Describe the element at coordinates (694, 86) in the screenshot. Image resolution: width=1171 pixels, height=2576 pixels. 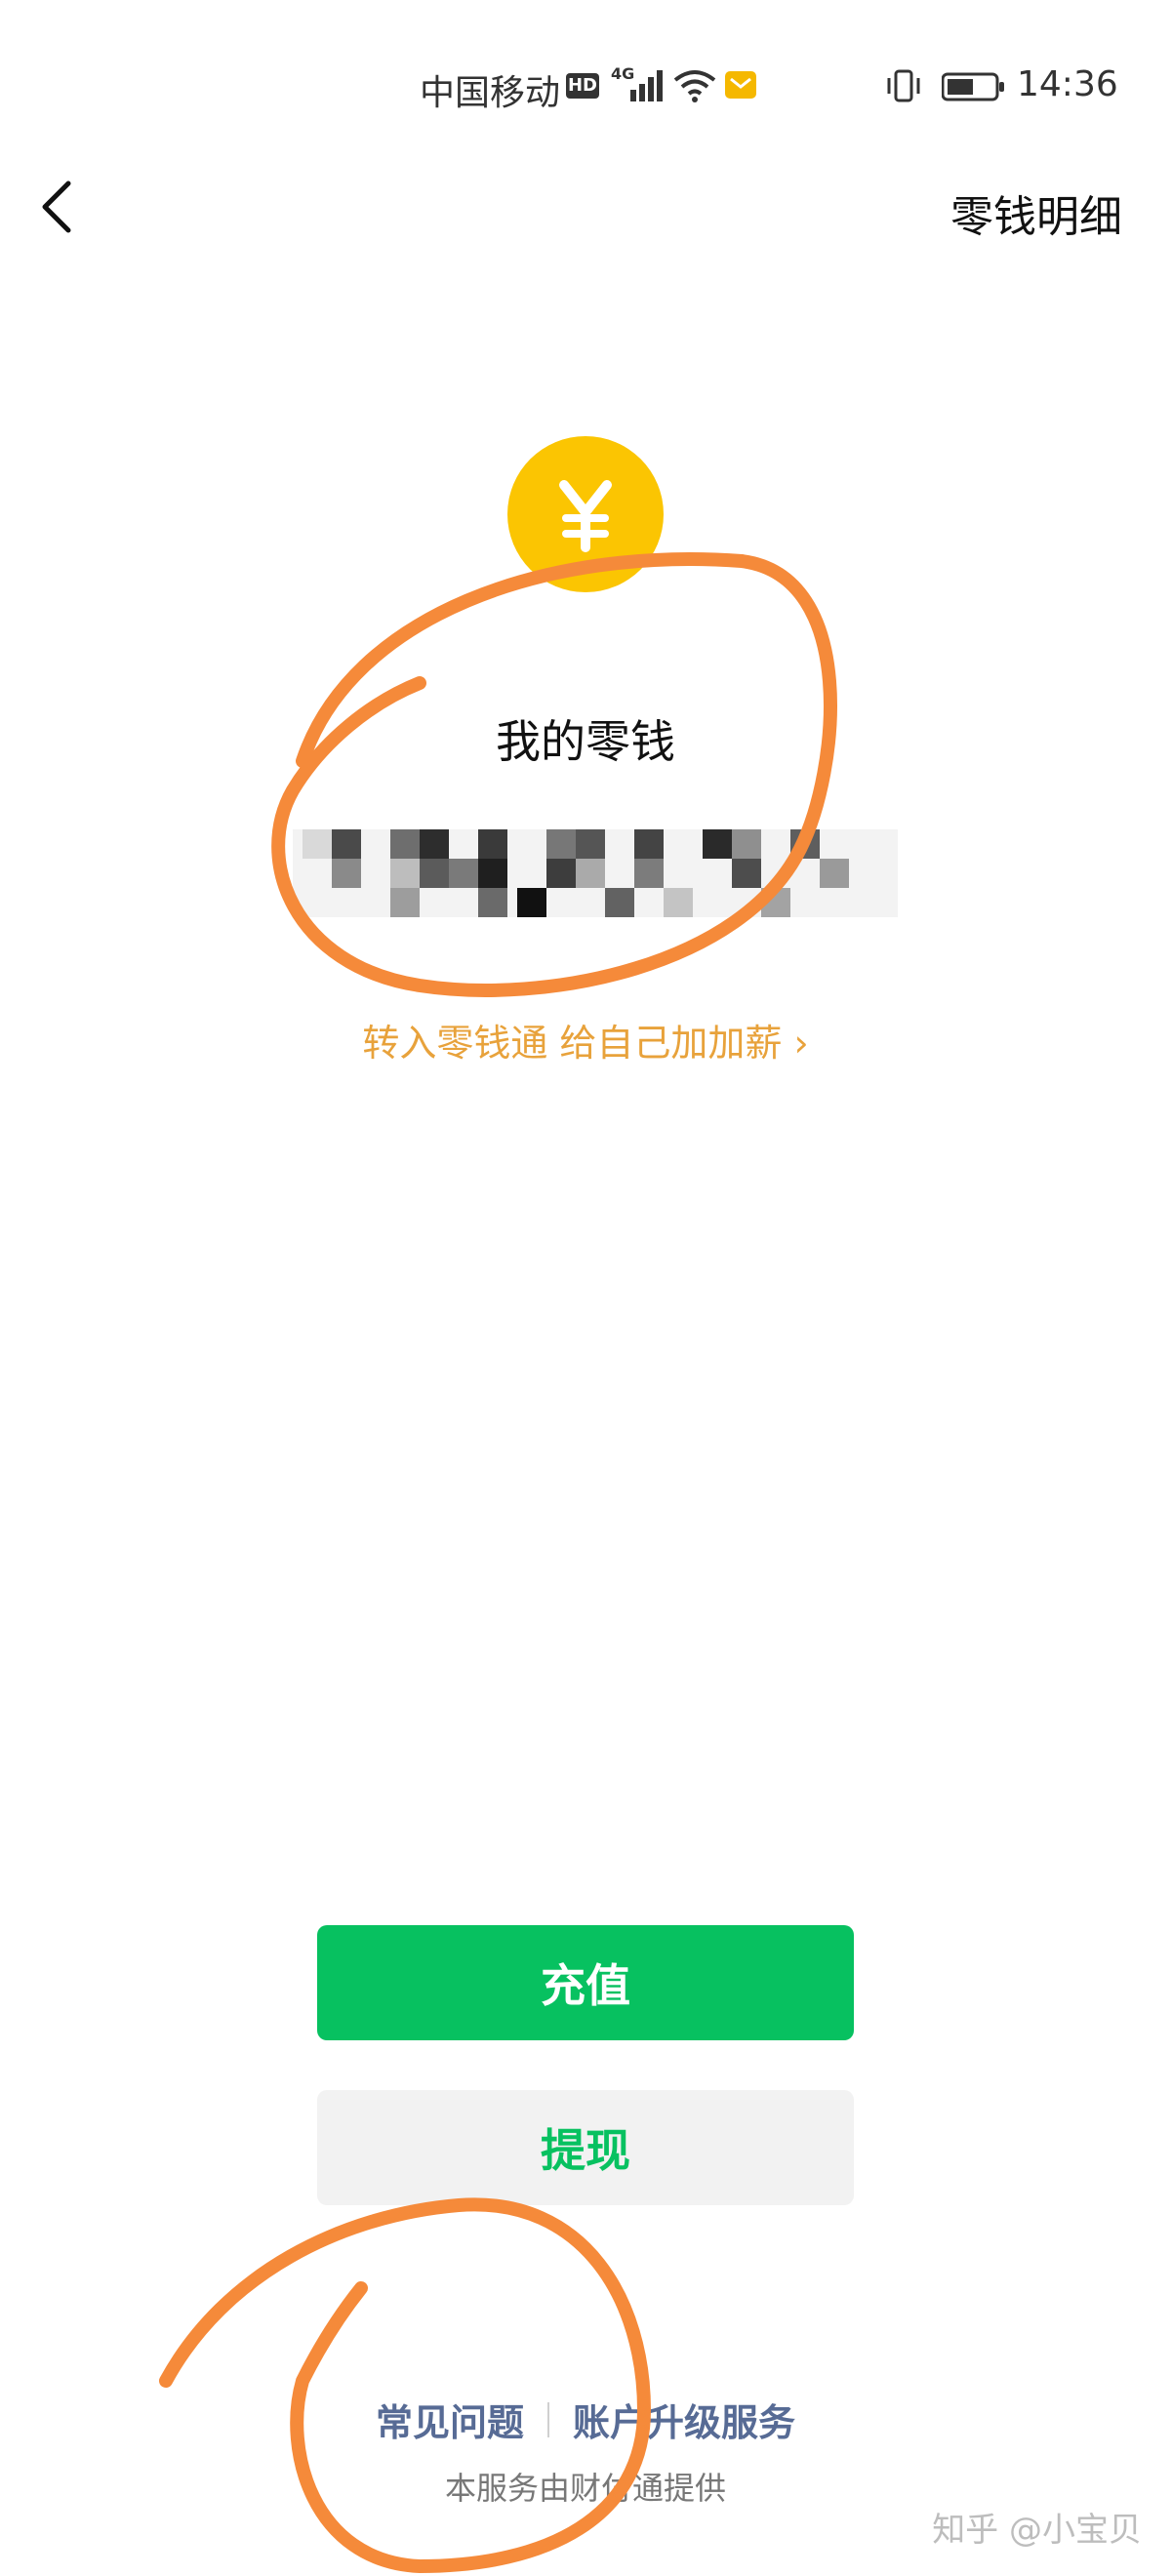
I see `wifi-icon` at that location.